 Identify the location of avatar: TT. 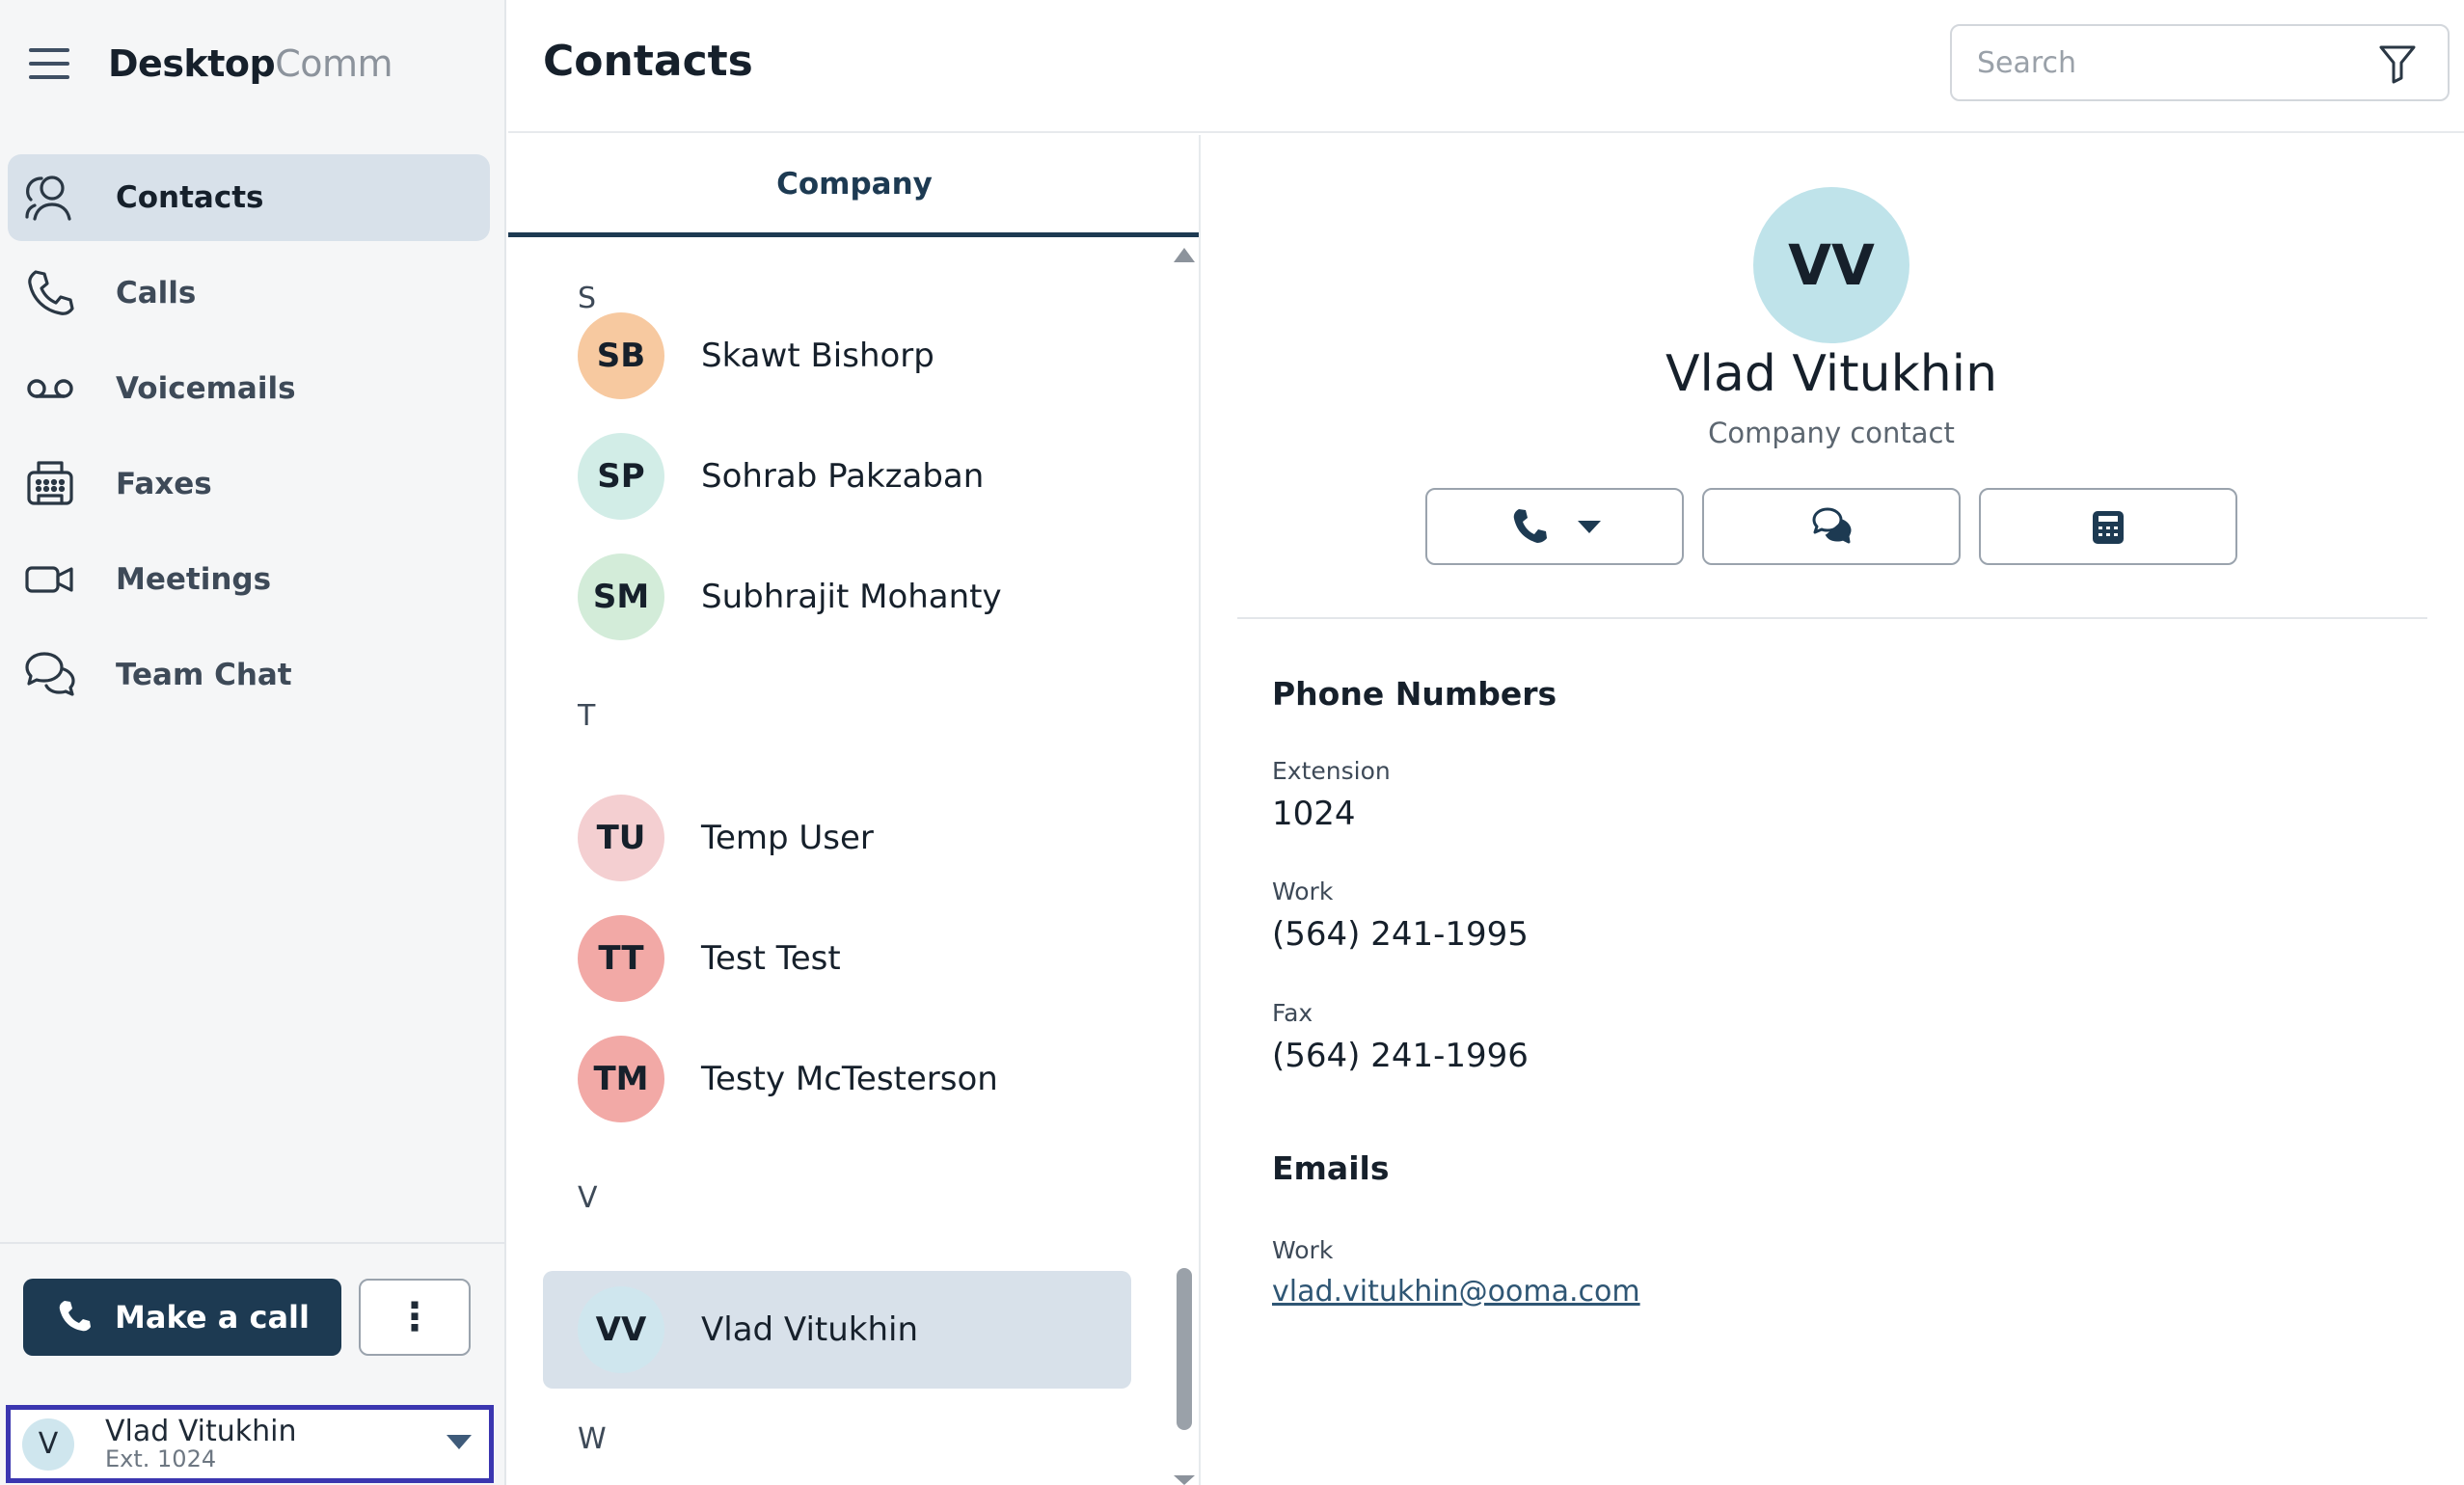
(621, 958).